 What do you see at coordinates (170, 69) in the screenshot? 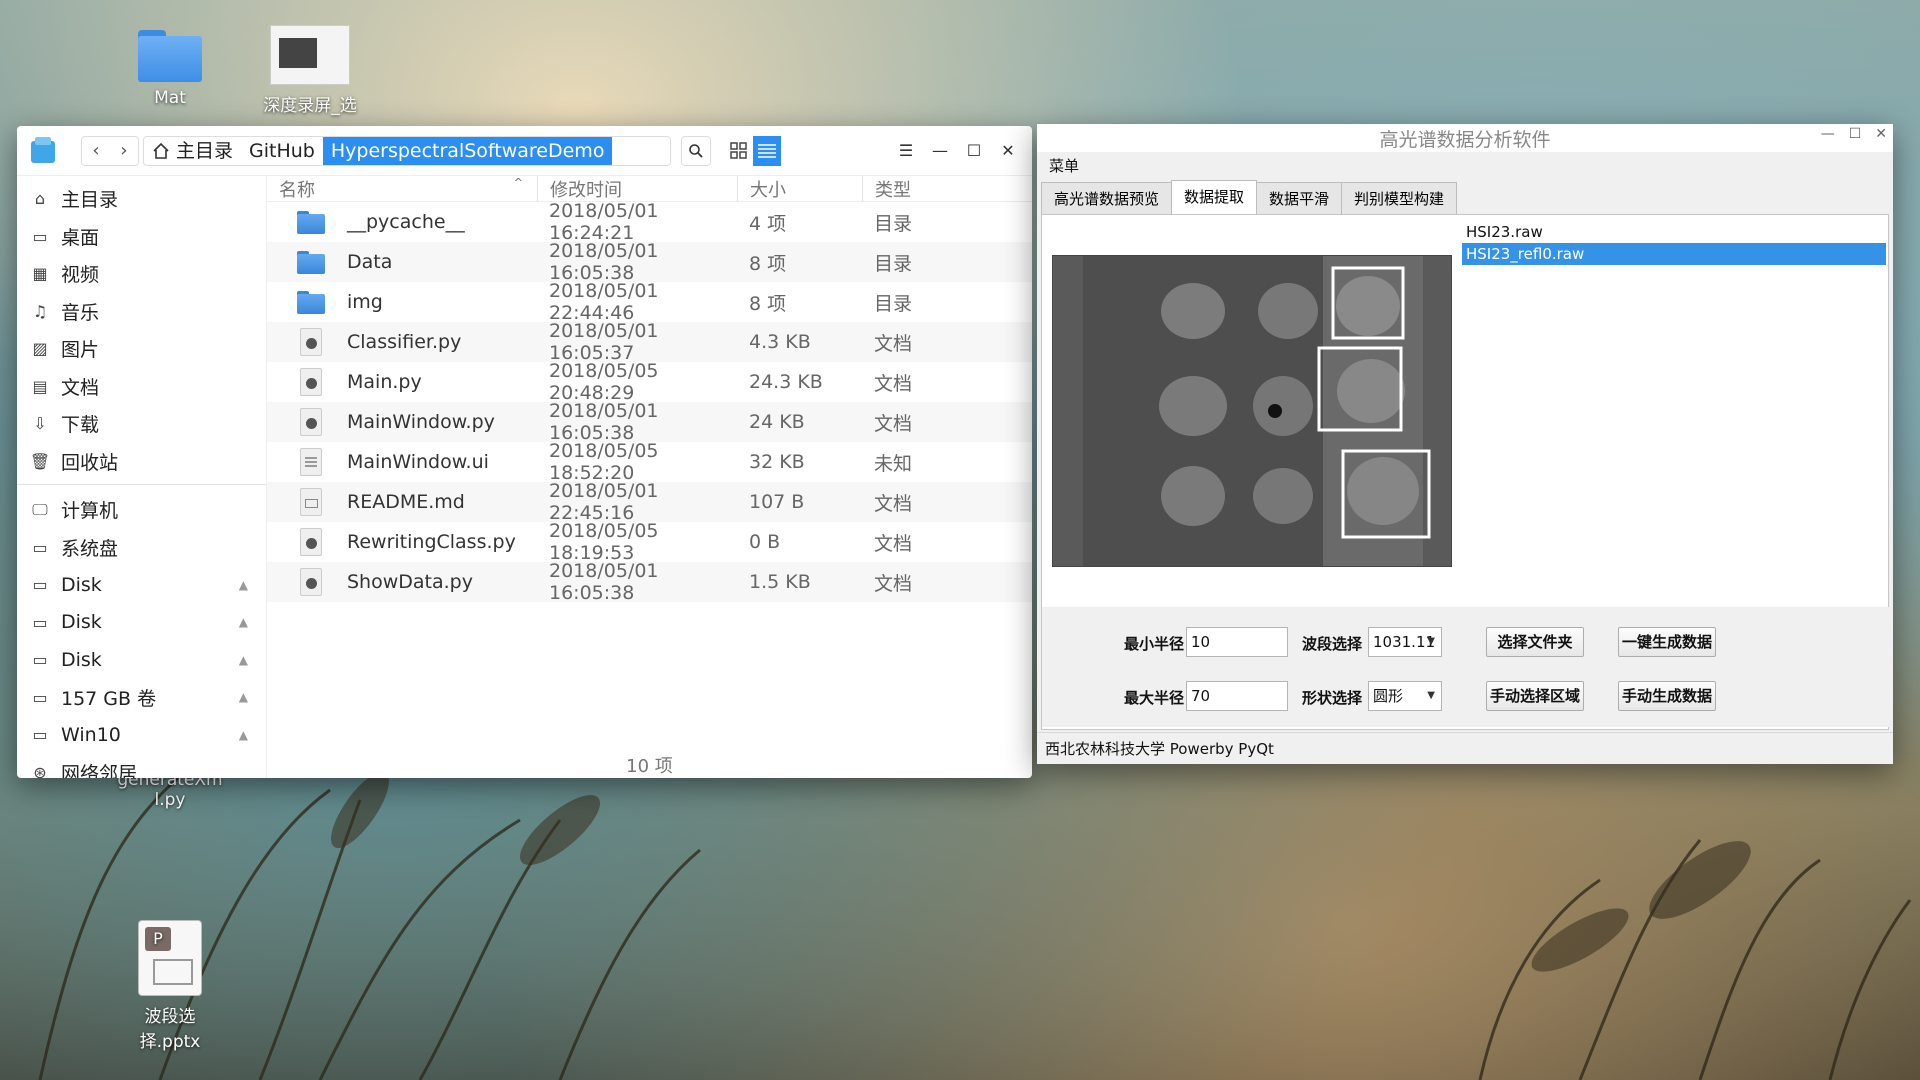
I see `desktop-icon-mat: Mat` at bounding box center [170, 69].